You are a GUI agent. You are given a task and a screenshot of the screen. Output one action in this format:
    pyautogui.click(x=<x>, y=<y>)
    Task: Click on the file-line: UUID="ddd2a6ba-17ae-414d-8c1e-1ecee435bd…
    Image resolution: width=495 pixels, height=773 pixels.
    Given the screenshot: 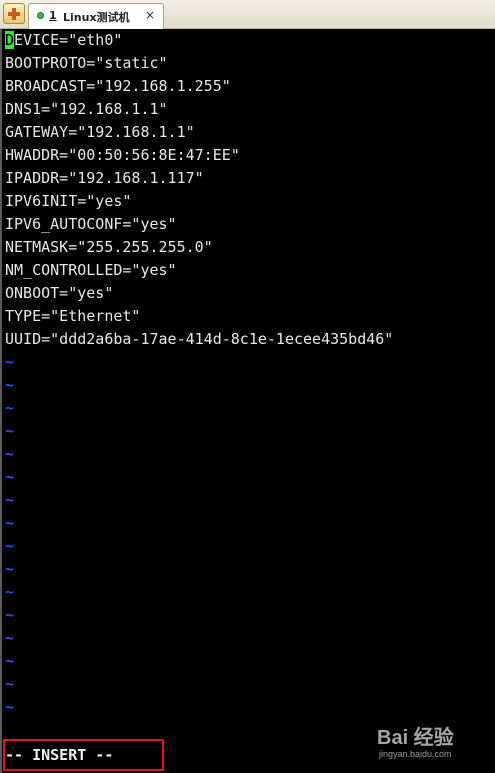 What is the action you would take?
    pyautogui.click(x=199, y=339)
    